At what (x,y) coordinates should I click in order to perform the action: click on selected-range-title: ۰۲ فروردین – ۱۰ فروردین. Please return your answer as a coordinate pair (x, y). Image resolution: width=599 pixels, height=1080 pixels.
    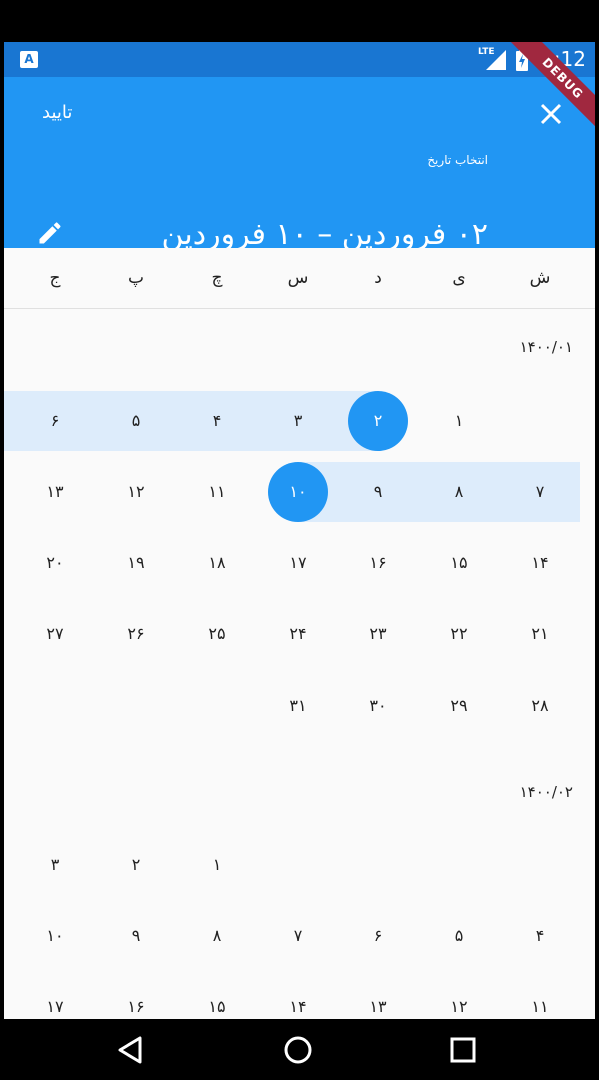
    Looking at the image, I should click on (324, 234).